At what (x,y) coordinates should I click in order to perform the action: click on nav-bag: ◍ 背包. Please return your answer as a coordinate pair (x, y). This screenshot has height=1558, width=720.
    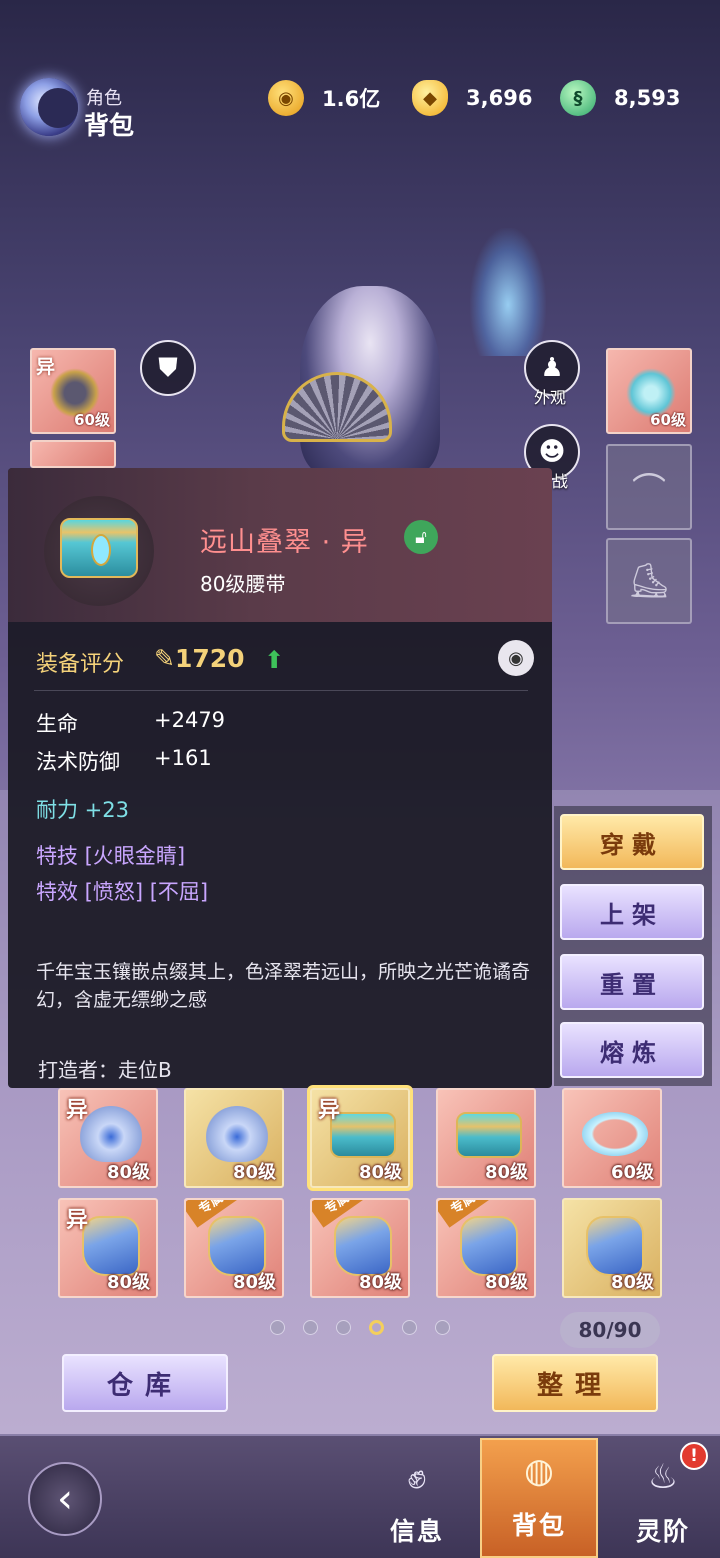
    Looking at the image, I should click on (539, 1498).